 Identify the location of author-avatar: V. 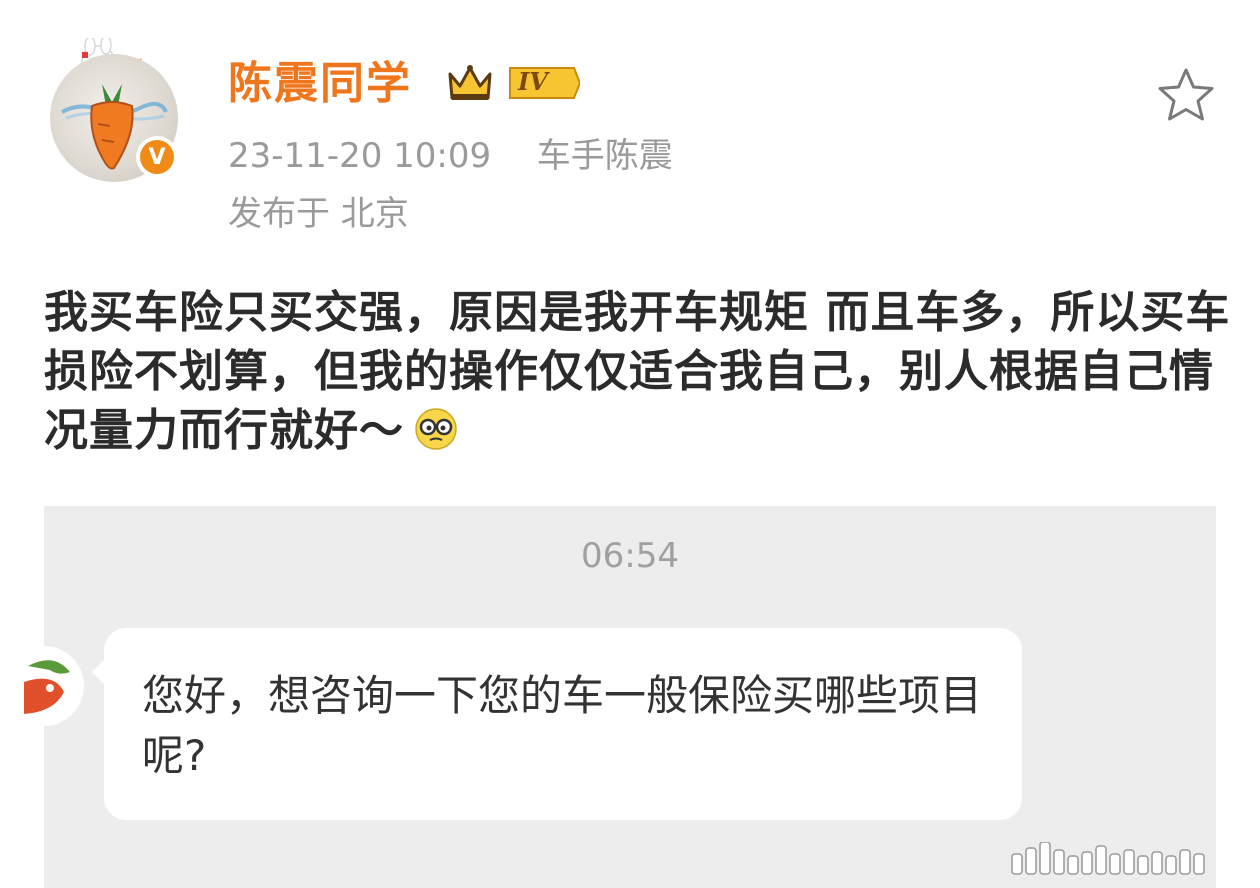
(116, 110).